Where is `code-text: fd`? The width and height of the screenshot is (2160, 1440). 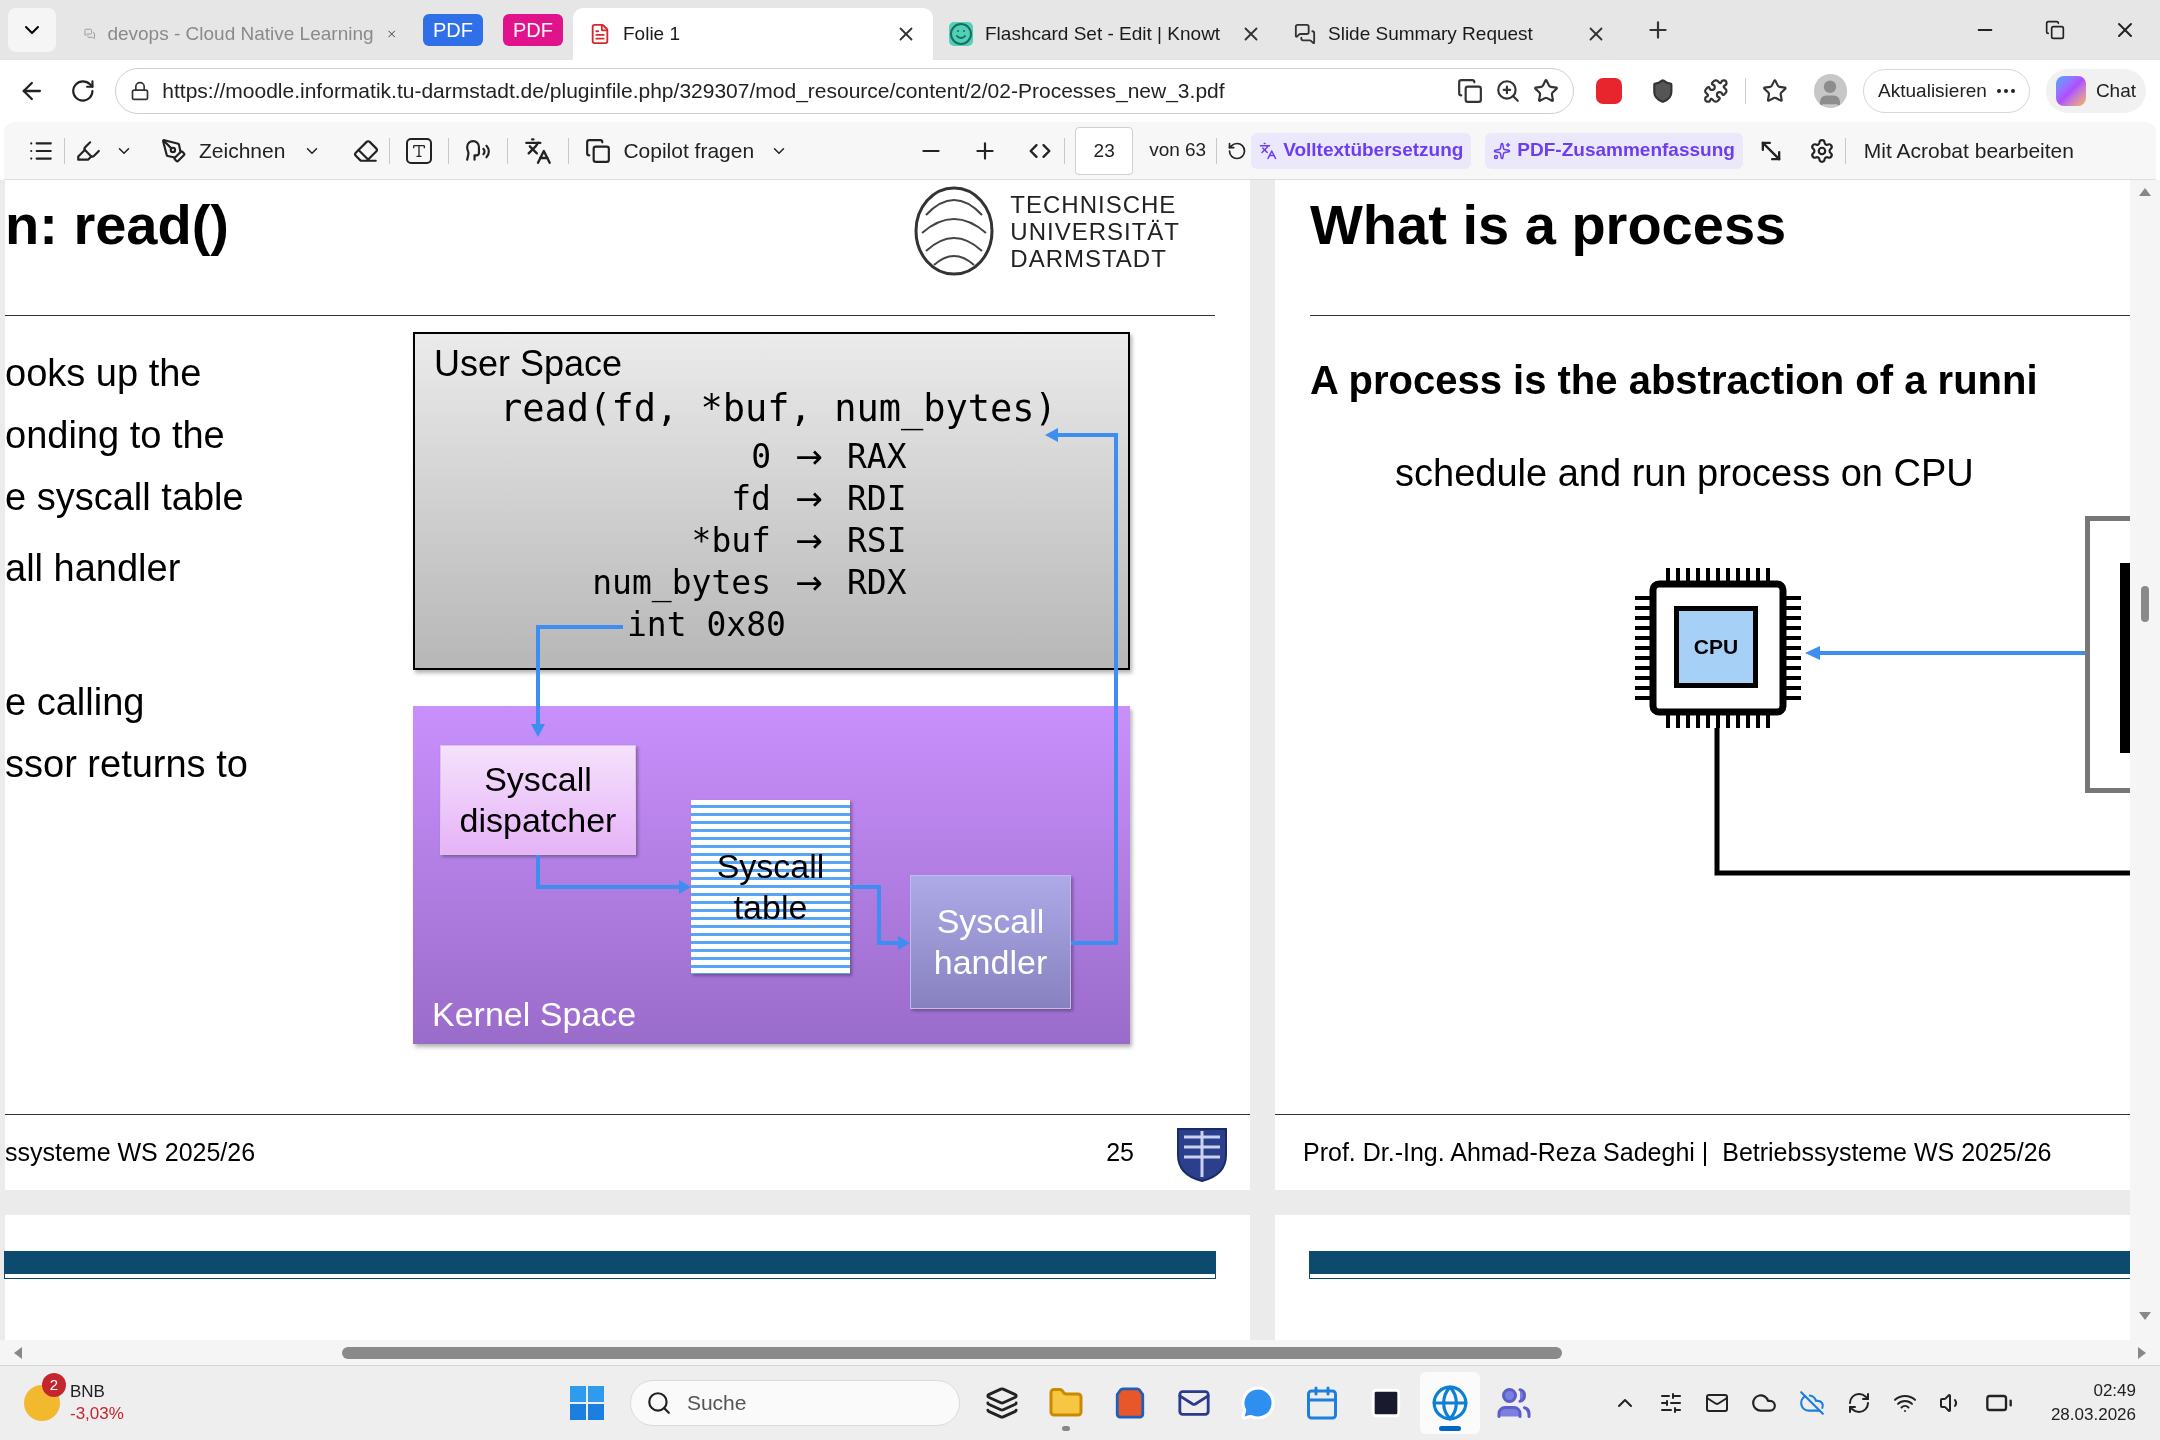 code-text: fd is located at coordinates (750, 499).